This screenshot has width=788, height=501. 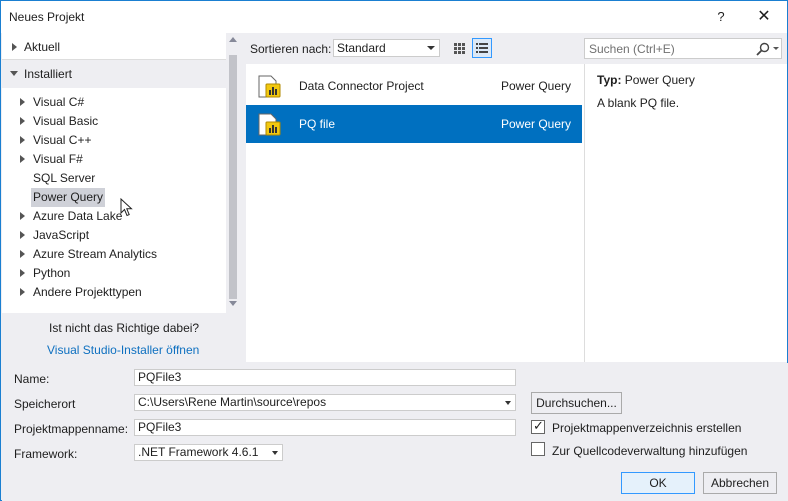 What do you see at coordinates (71, 429) in the screenshot?
I see `solution-name-label: Projektmappenname:` at bounding box center [71, 429].